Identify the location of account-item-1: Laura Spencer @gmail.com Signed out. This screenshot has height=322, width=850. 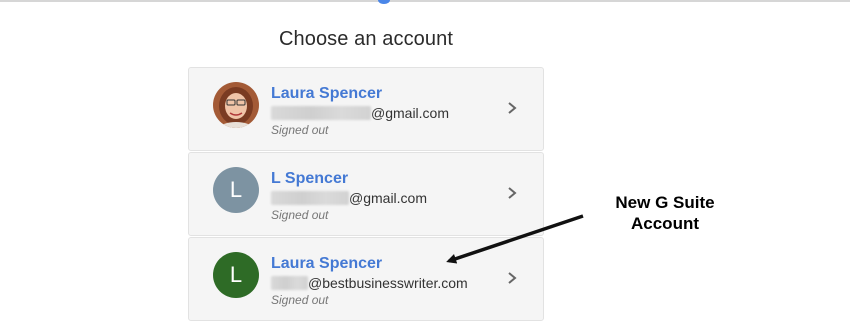
(366, 109).